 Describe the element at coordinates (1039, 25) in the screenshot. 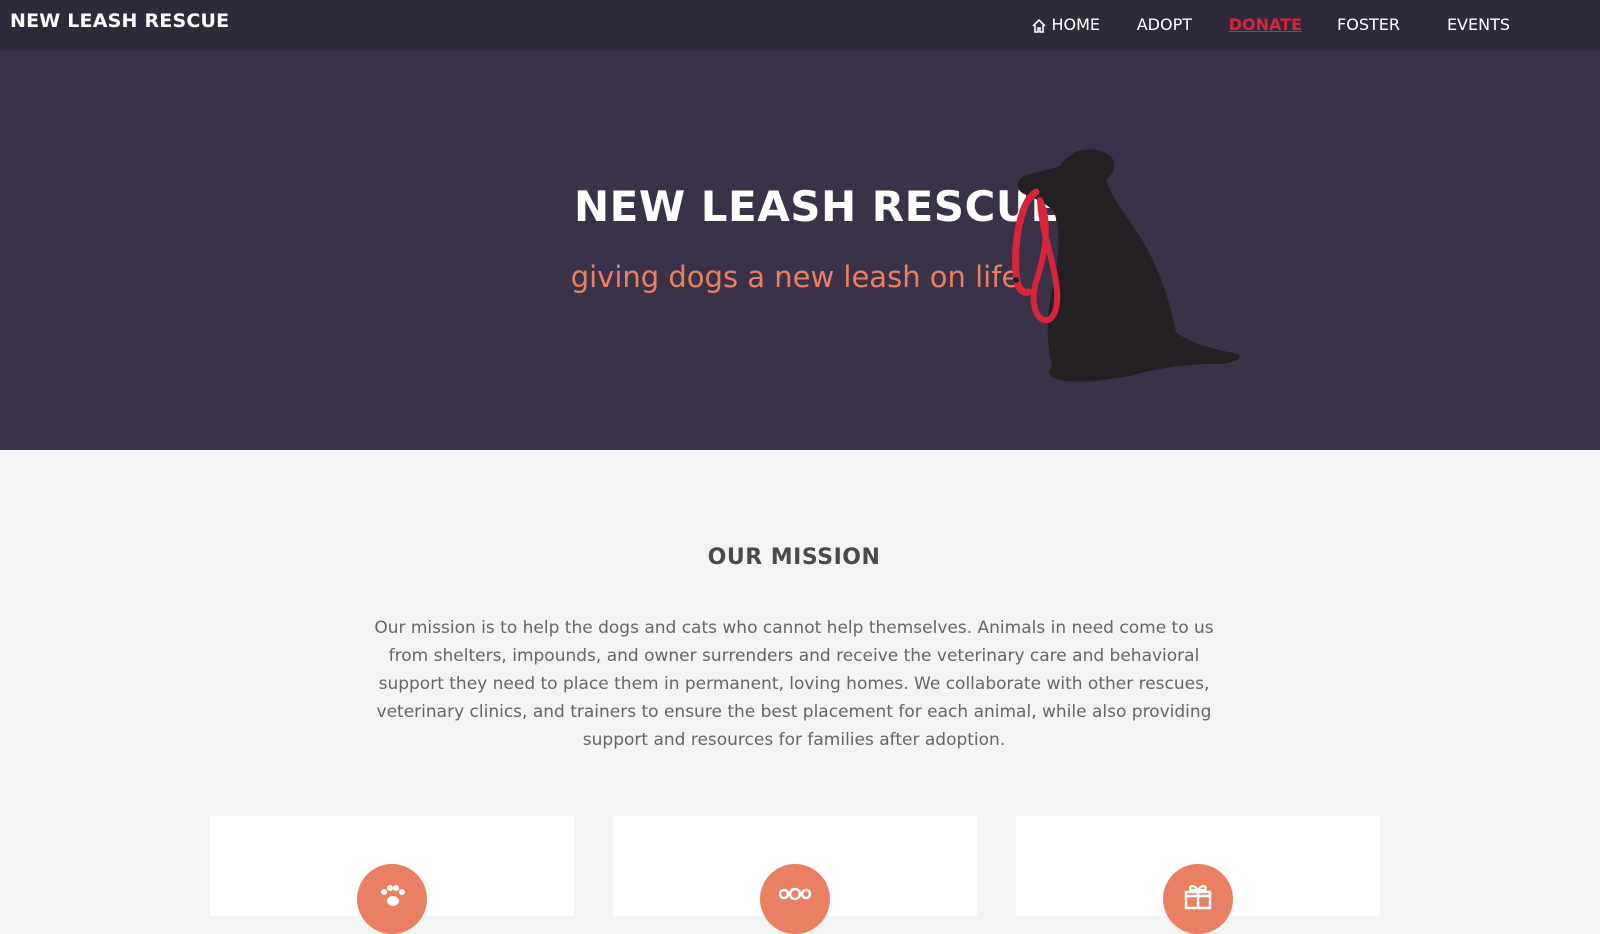

I see `home-icon` at that location.